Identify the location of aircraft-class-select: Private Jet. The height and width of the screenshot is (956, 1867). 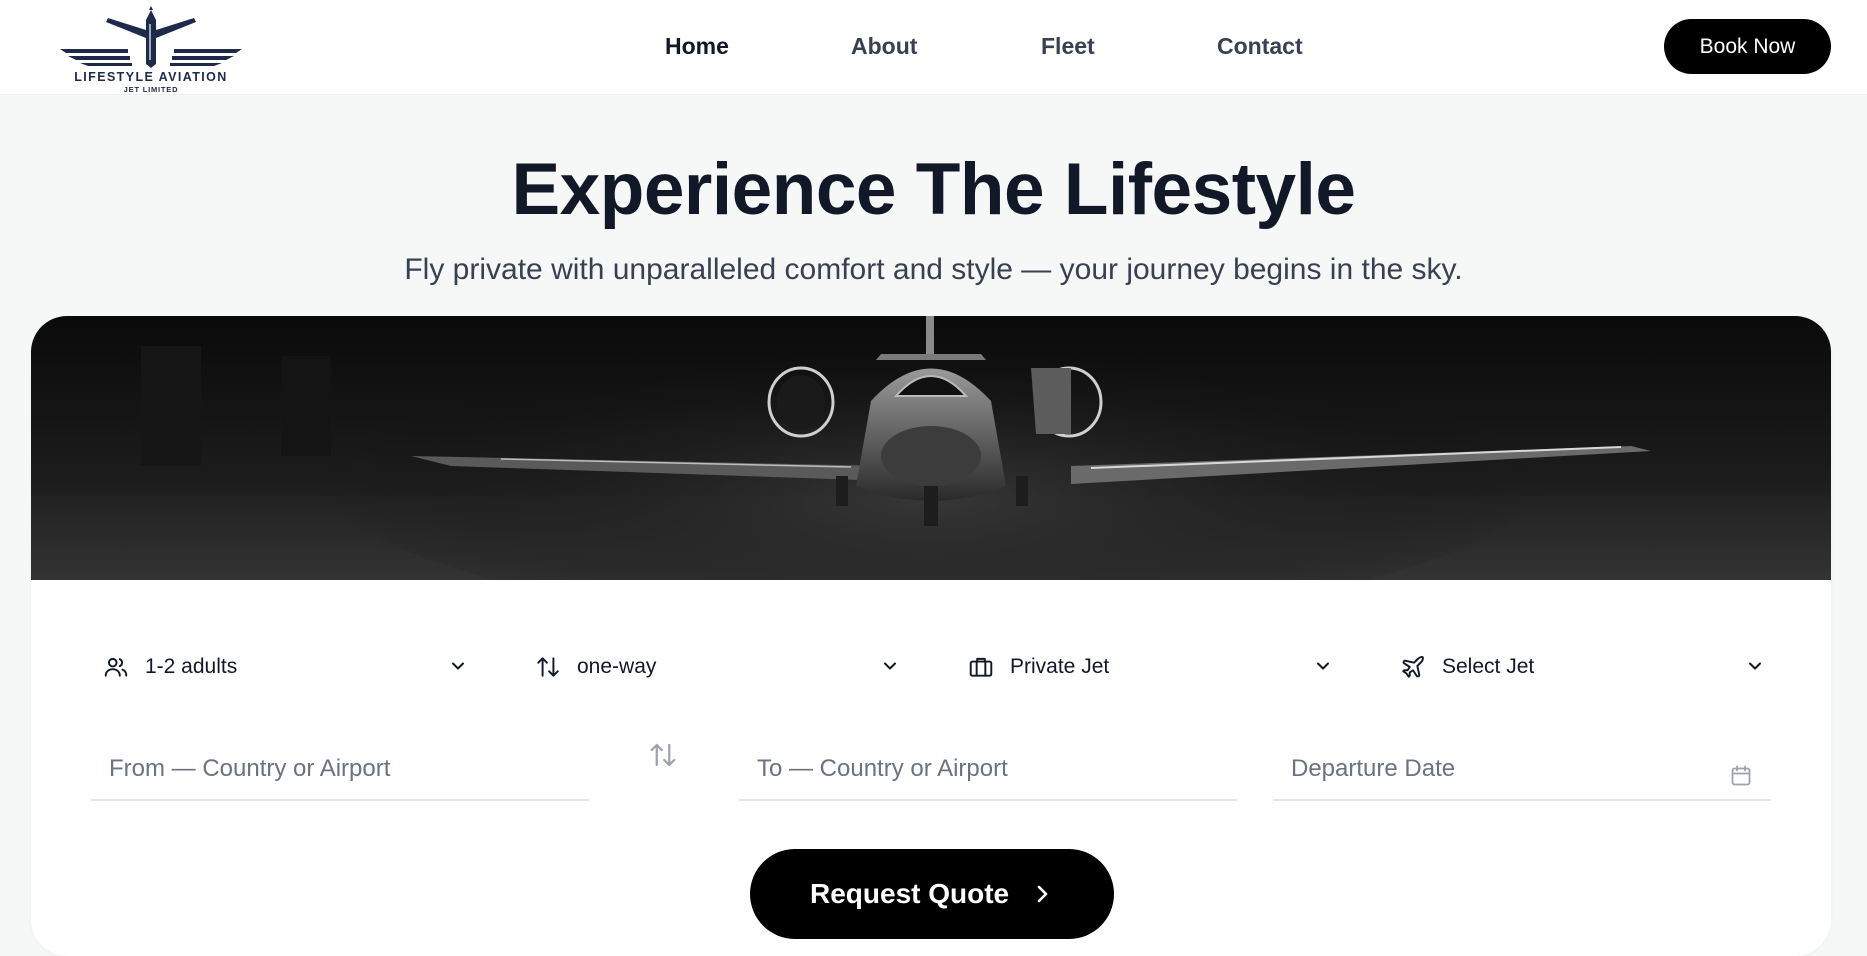
(1150, 666).